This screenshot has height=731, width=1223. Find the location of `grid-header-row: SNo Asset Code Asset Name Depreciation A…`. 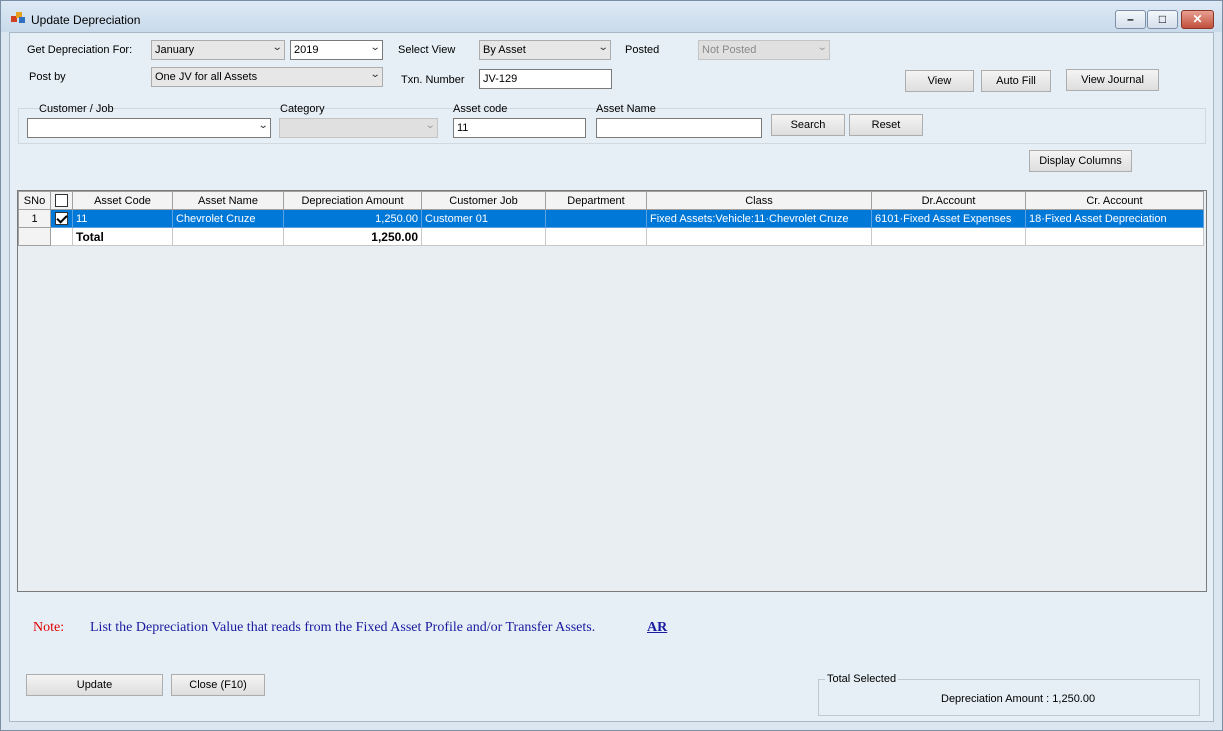

grid-header-row: SNo Asset Code Asset Name Depreciation A… is located at coordinates (611, 200).